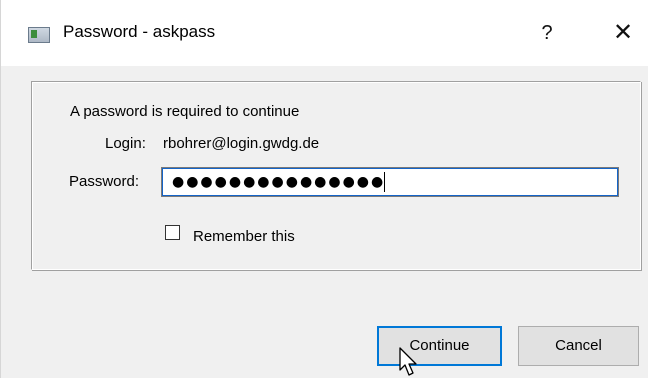 Image resolution: width=648 pixels, height=378 pixels. What do you see at coordinates (125, 143) in the screenshot?
I see `login-label: Login:` at bounding box center [125, 143].